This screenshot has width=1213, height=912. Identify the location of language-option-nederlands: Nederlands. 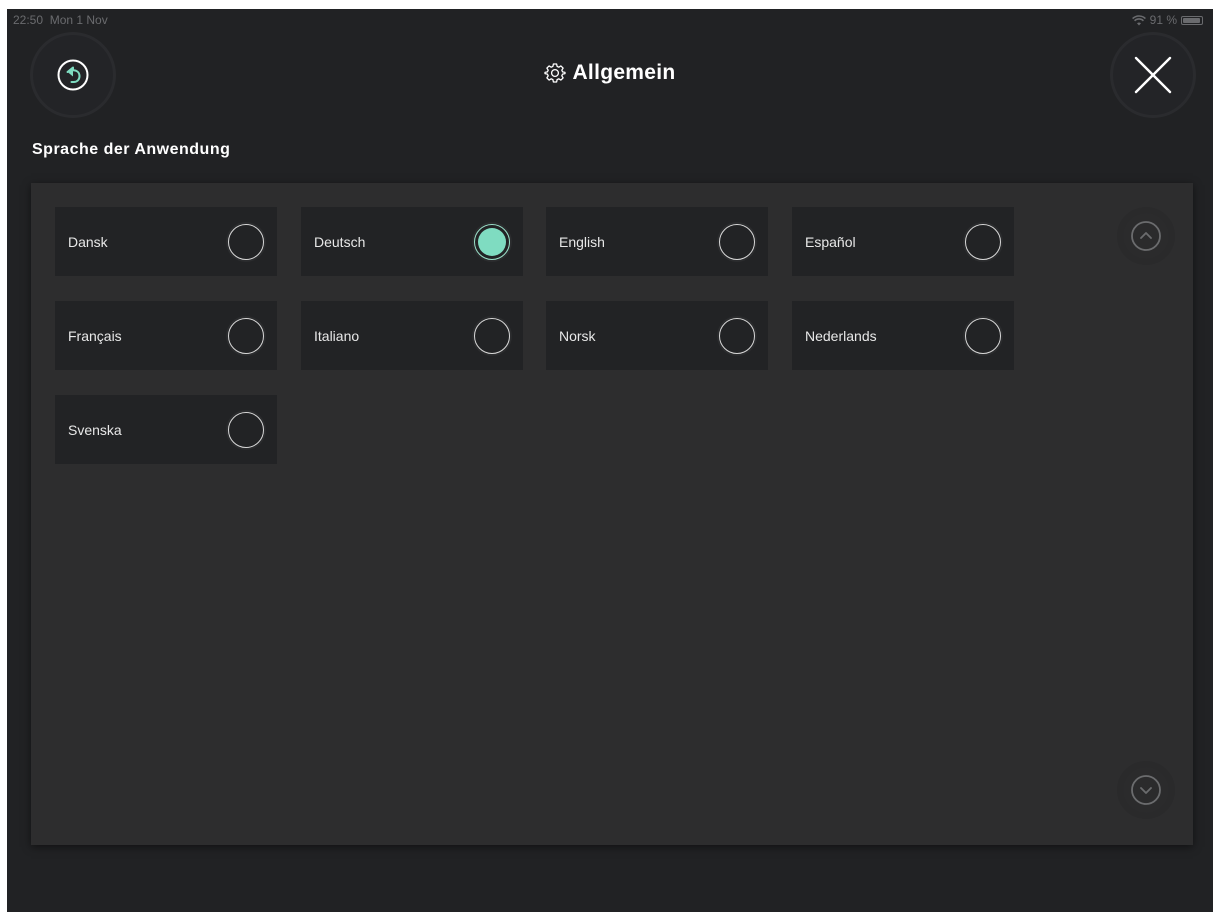
(903, 335).